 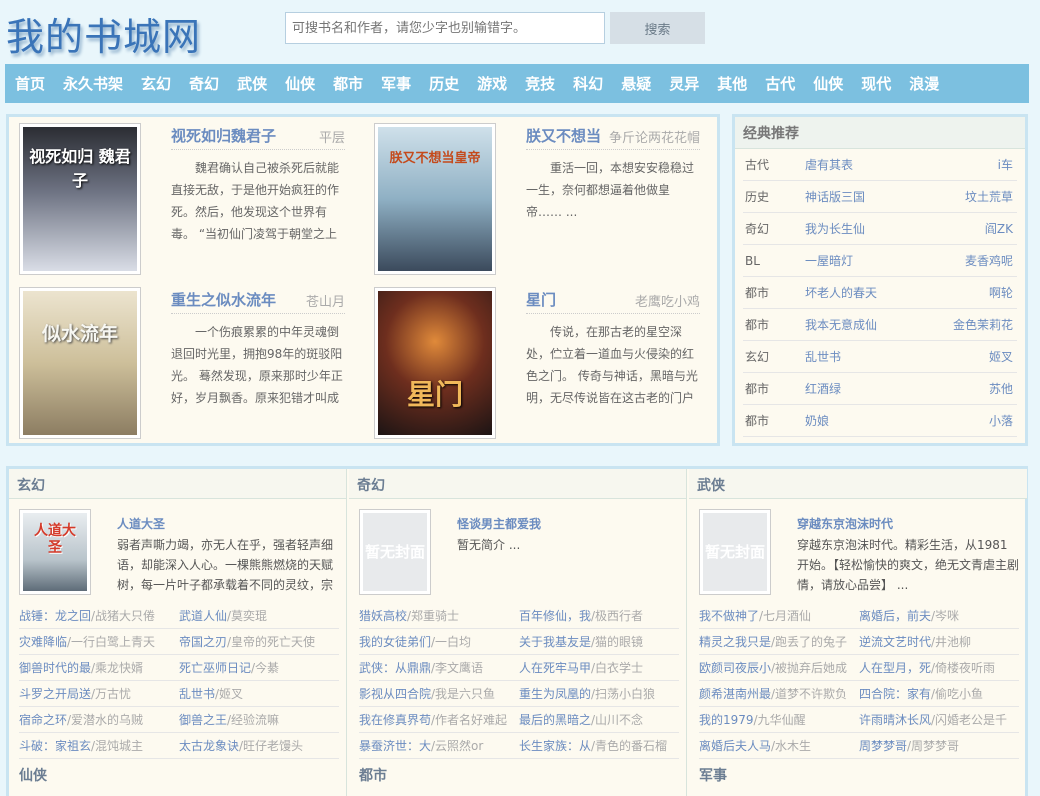 I want to click on book-link: 离婚后夫人马, so click(x=735, y=746).